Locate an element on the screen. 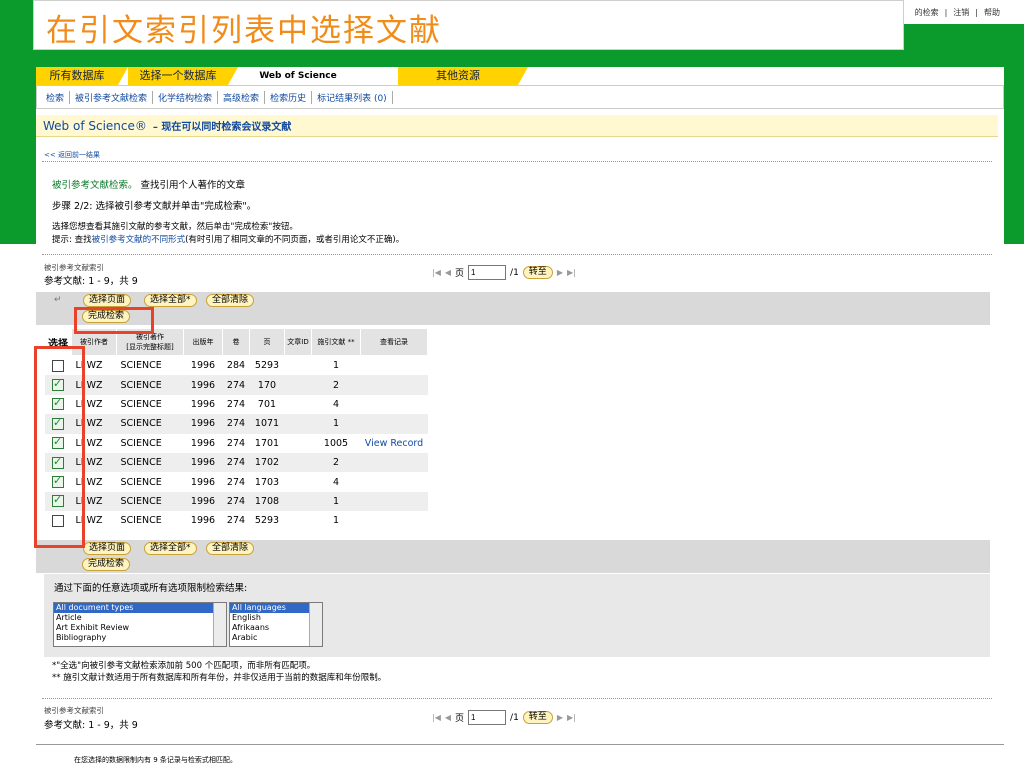 The image size is (1024, 768). col-volume: 卷 is located at coordinates (236, 342).